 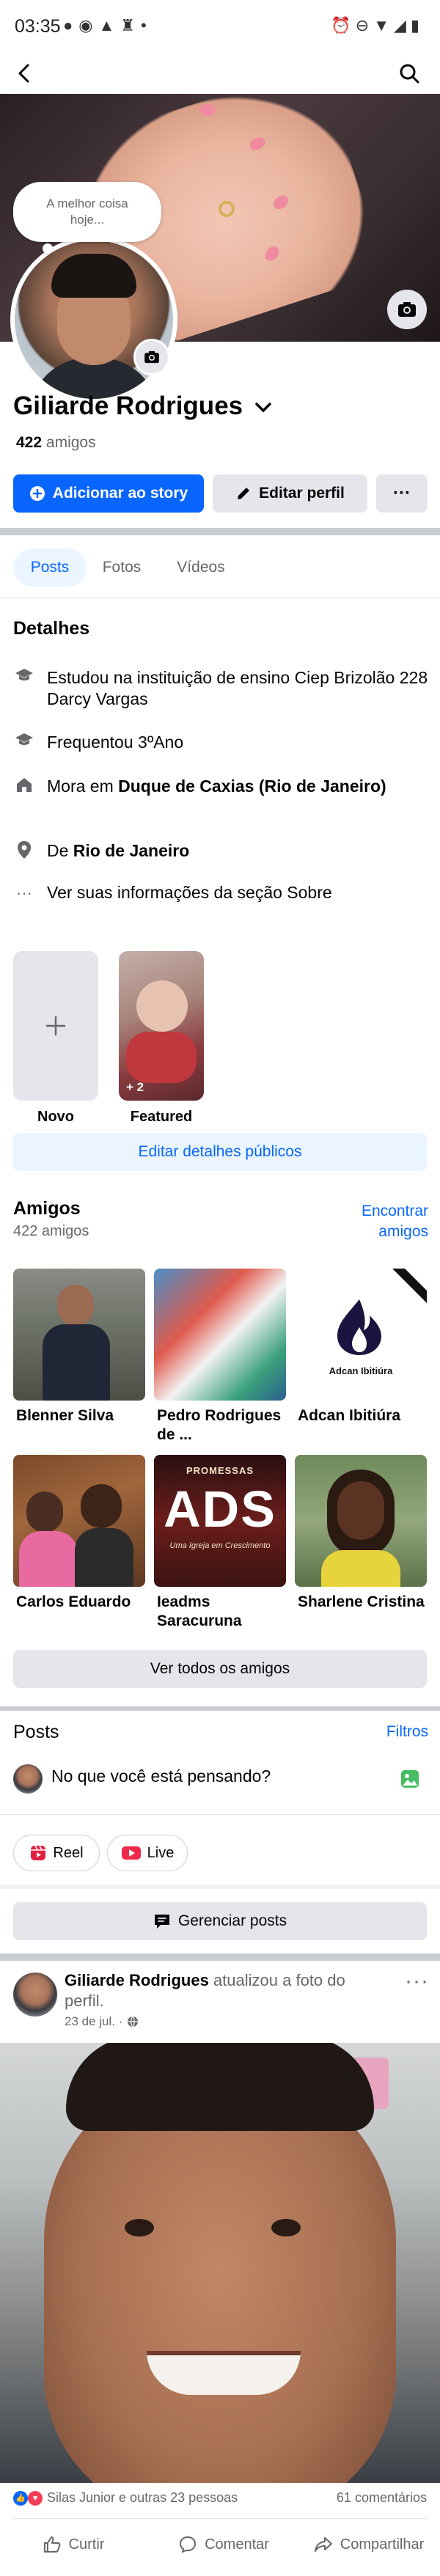 What do you see at coordinates (220, 74) in the screenshot?
I see `top-bar` at bounding box center [220, 74].